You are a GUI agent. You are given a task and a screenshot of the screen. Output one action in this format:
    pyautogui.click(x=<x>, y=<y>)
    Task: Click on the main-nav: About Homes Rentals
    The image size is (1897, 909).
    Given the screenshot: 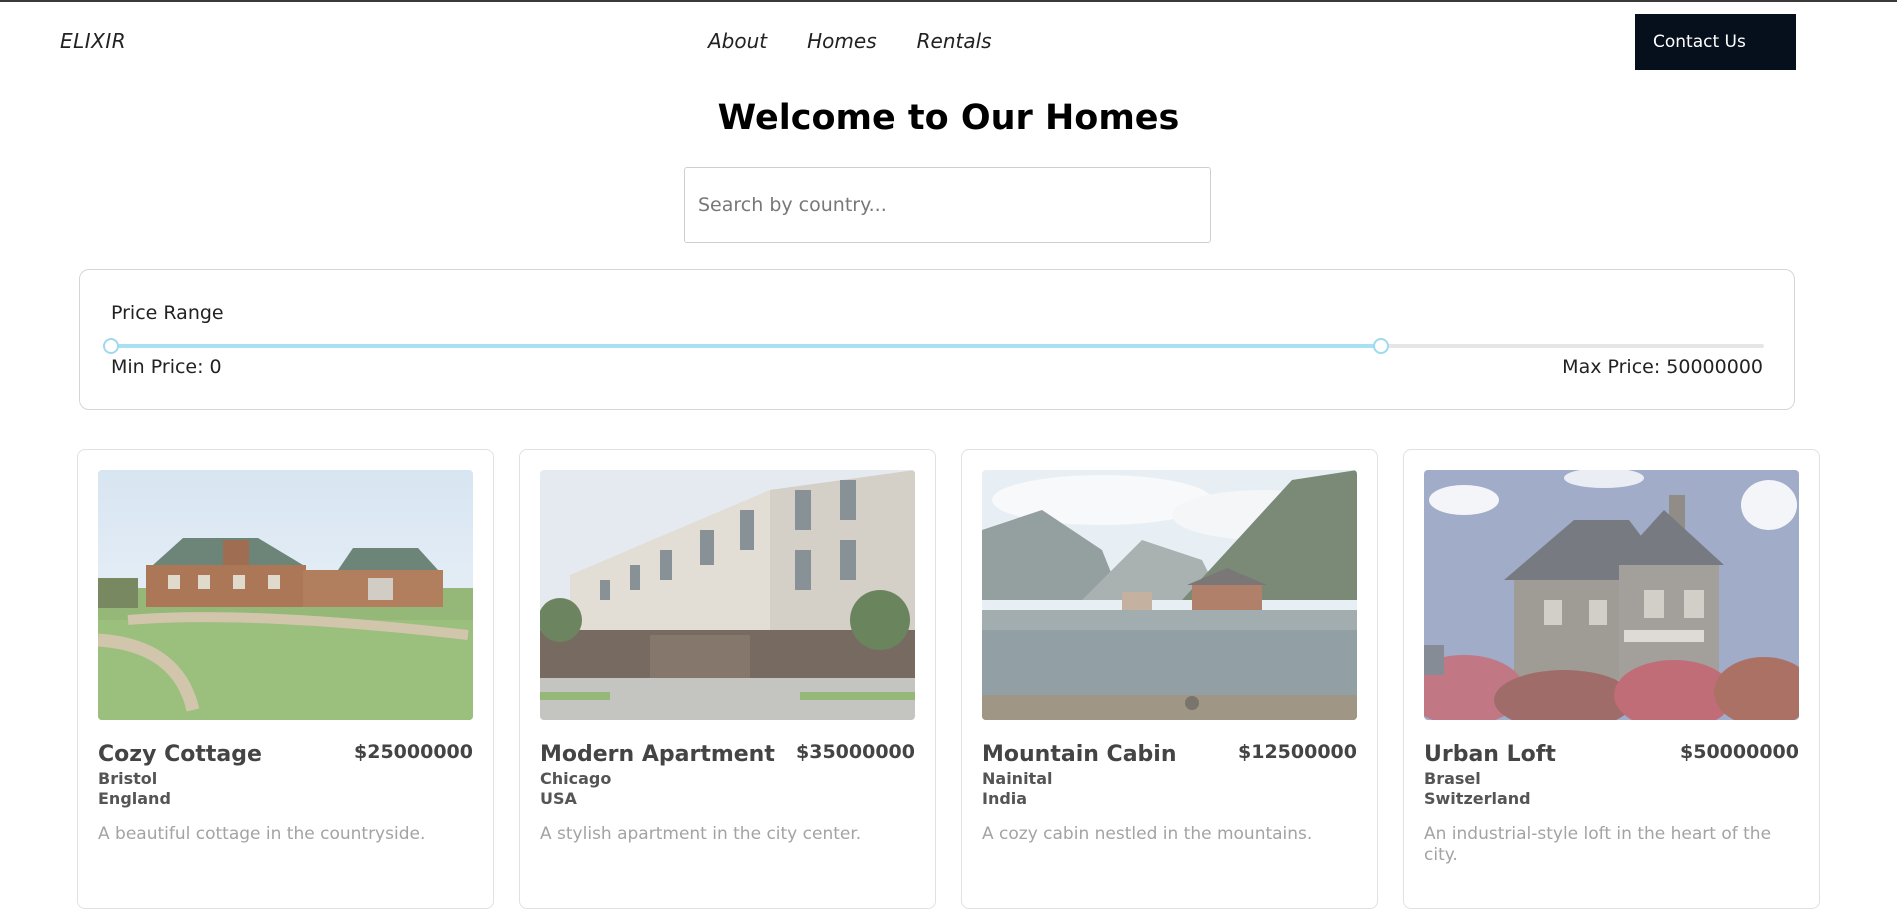 What is the action you would take?
    pyautogui.click(x=850, y=41)
    